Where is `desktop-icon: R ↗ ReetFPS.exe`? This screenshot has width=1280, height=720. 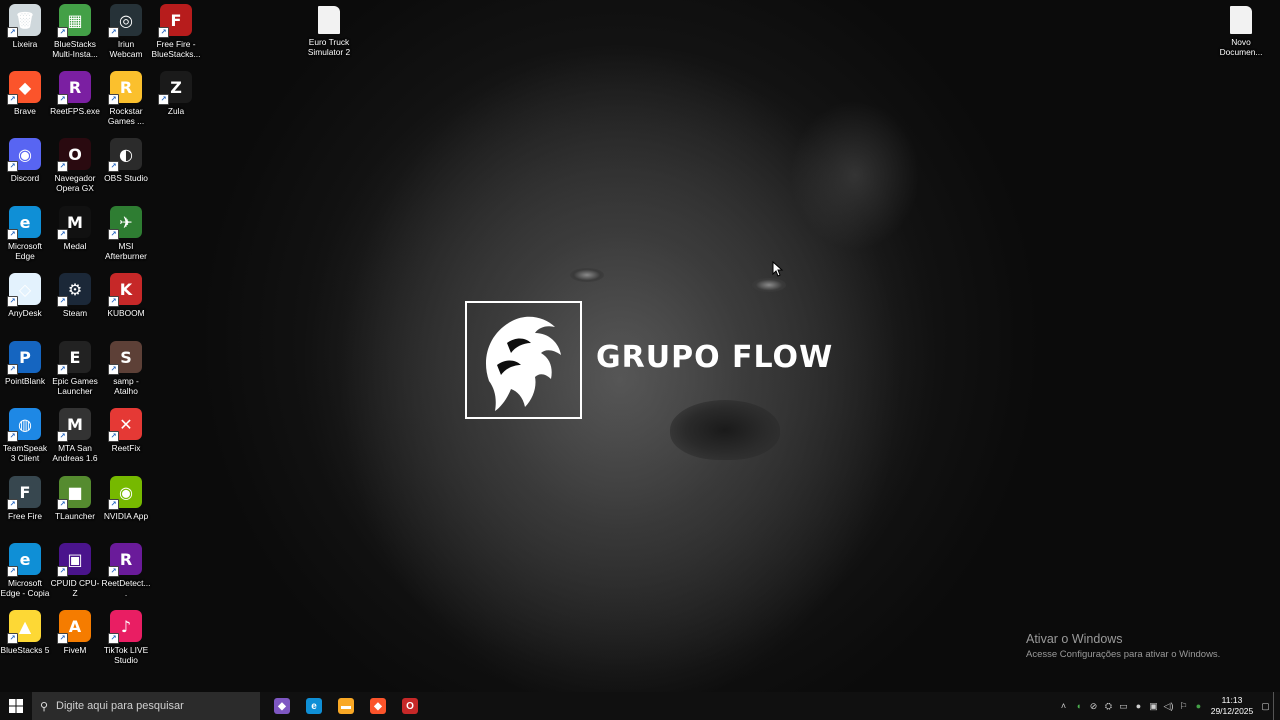
desktop-icon: R ↗ ReetFPS.exe is located at coordinates (75, 93).